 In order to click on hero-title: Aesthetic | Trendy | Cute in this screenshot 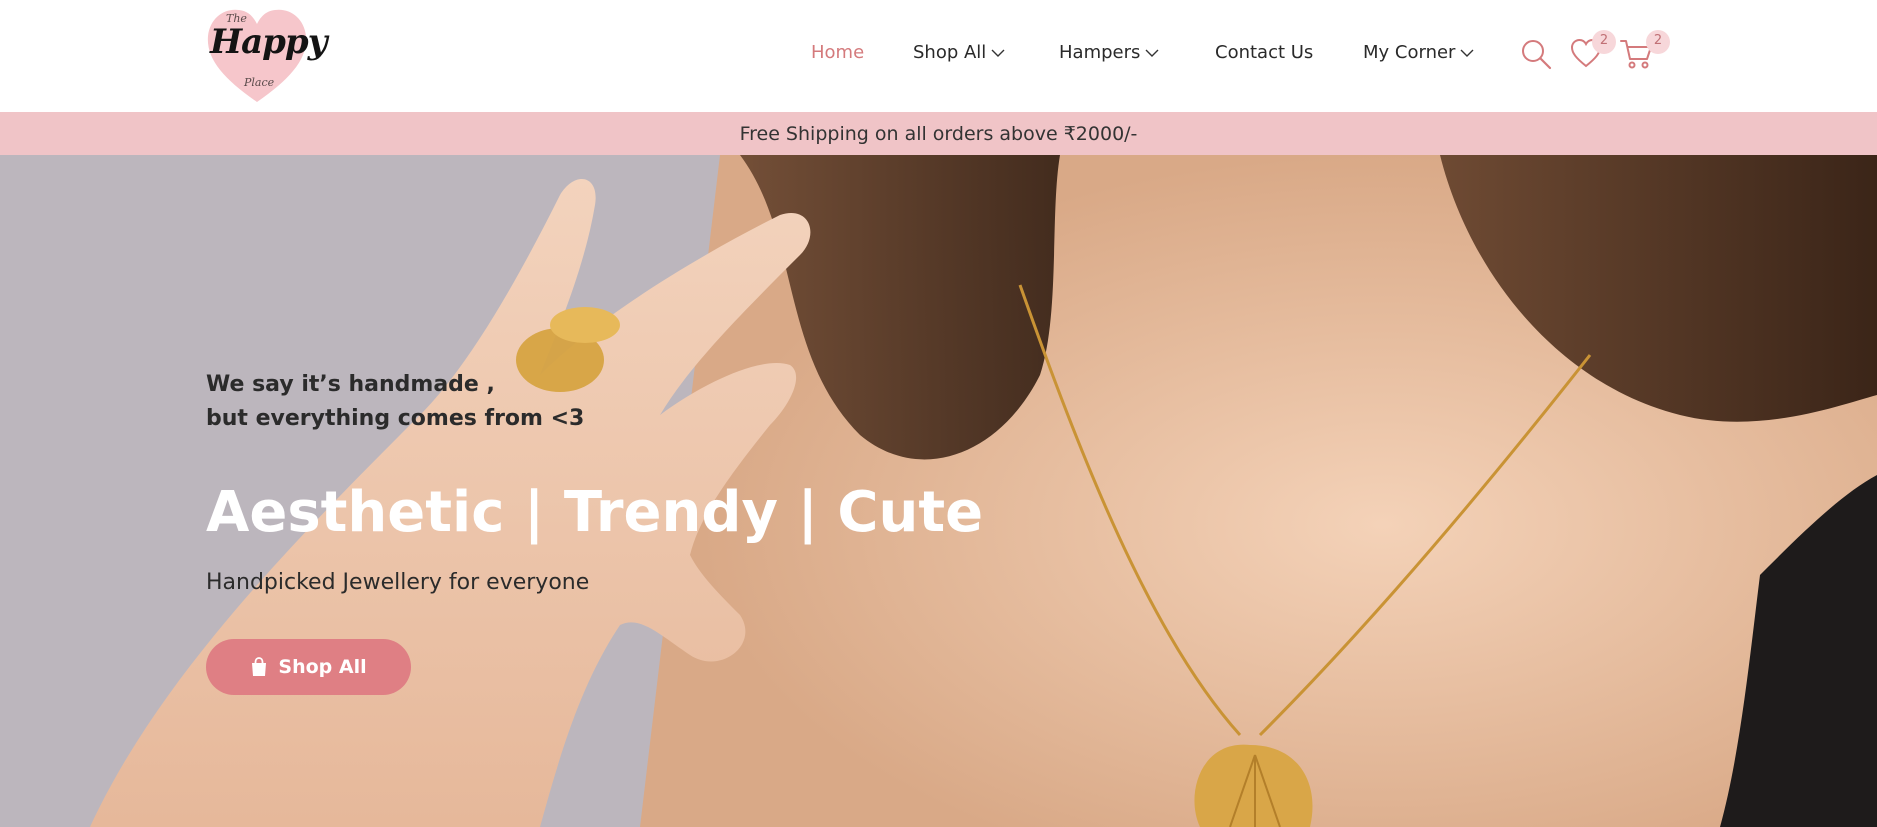, I will do `click(595, 512)`.